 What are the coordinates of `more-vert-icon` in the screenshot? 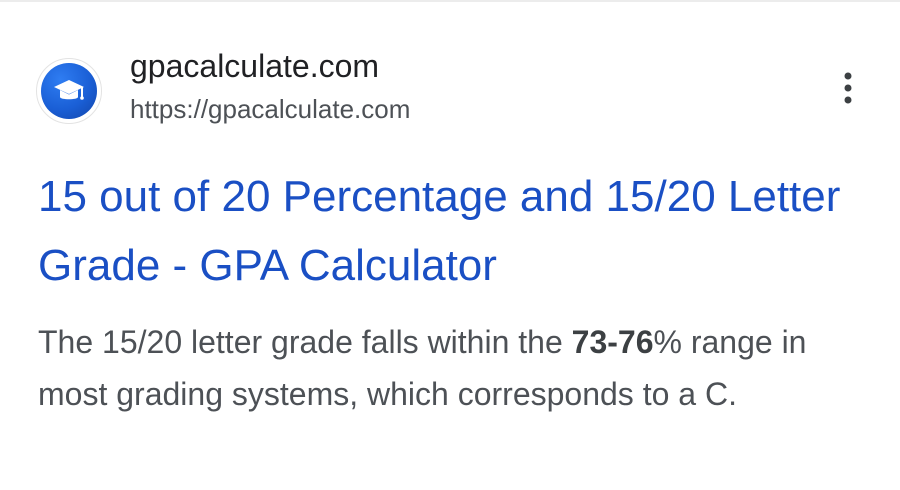 It's located at (848, 88).